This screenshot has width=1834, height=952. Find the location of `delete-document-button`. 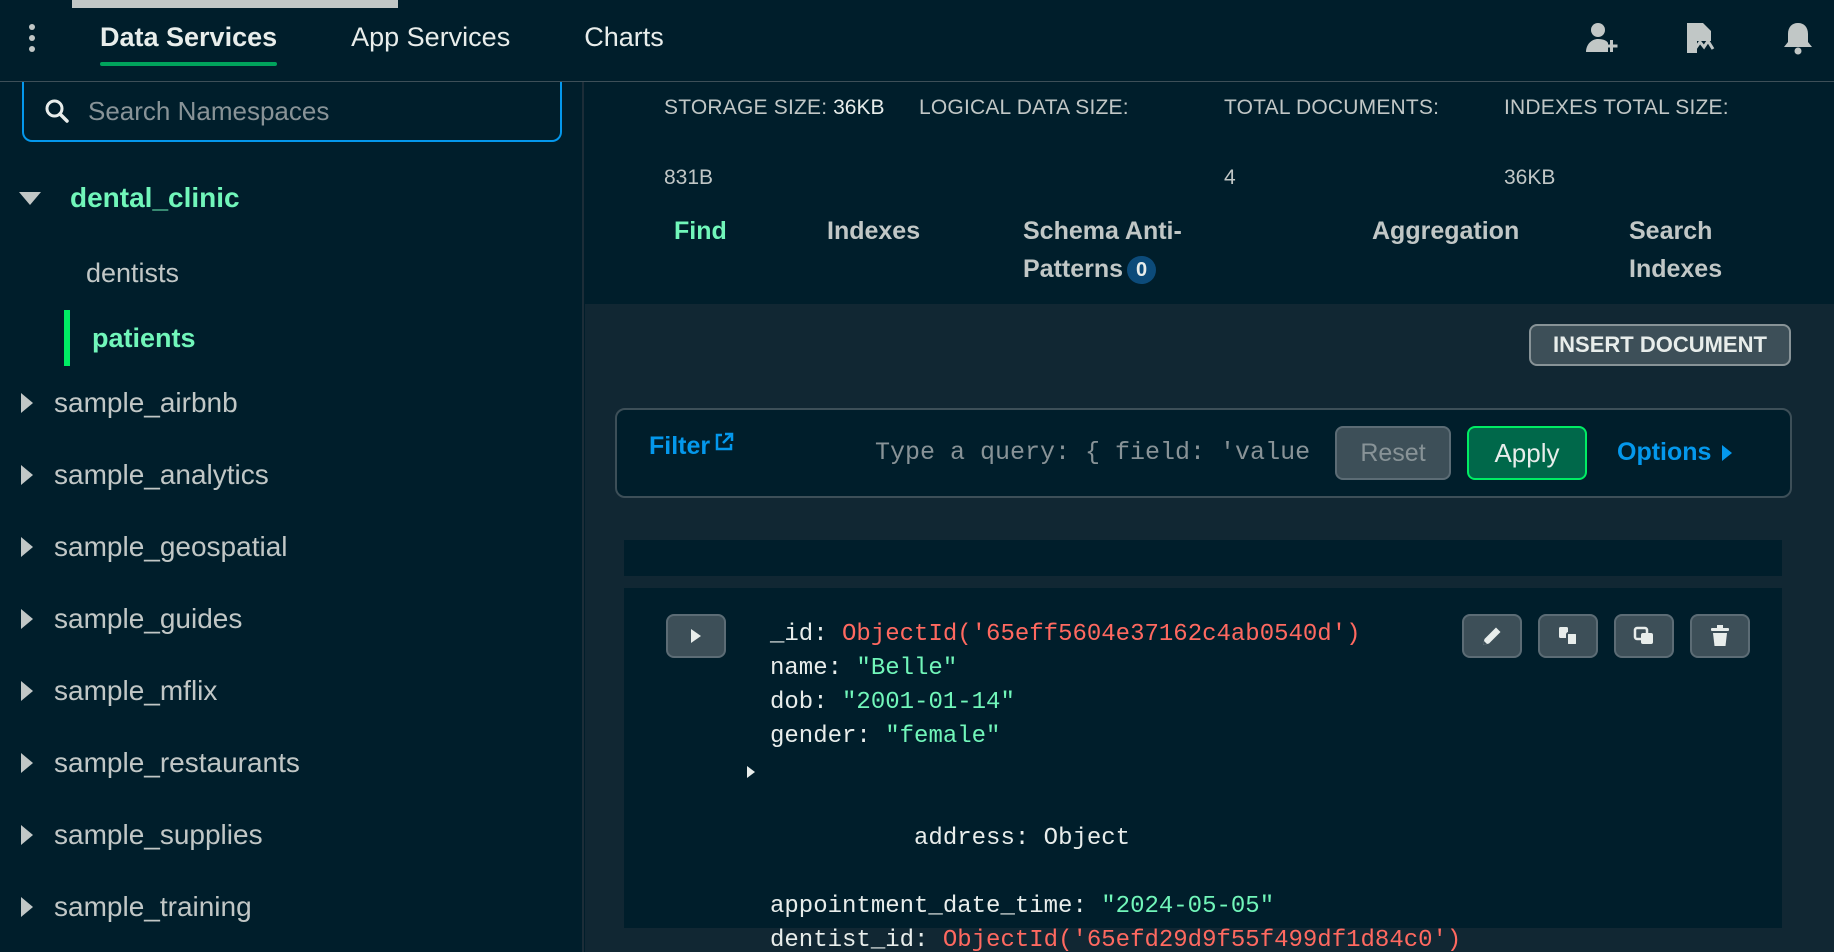

delete-document-button is located at coordinates (1720, 636).